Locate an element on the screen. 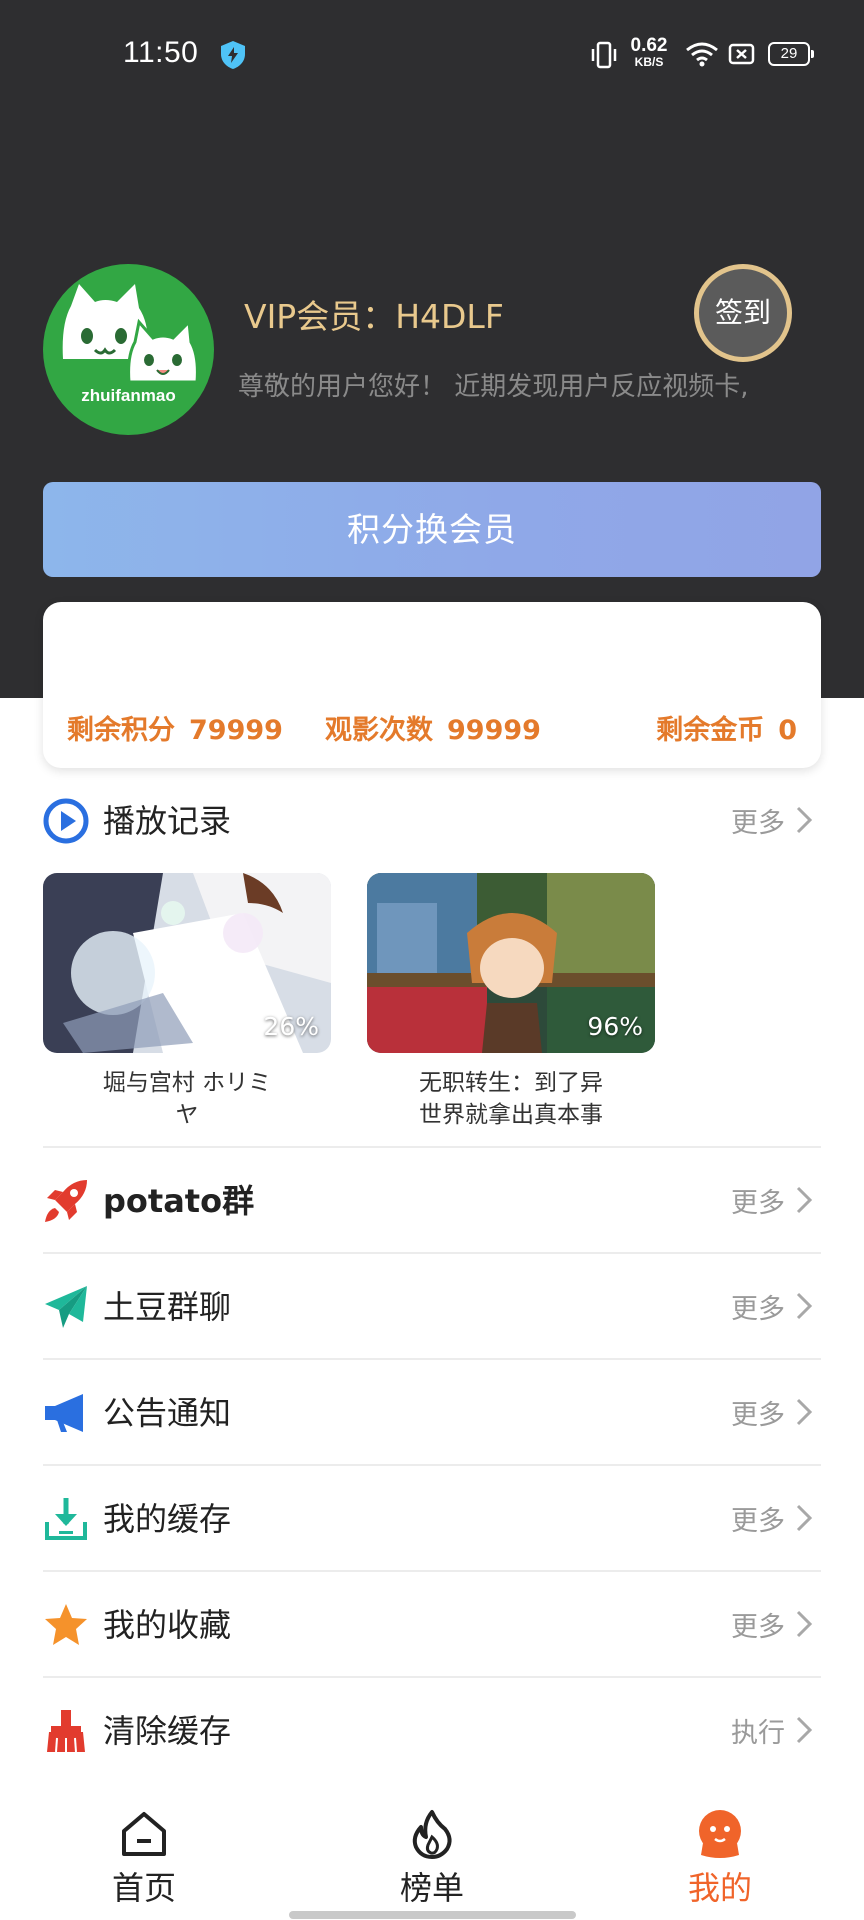 Image resolution: width=864 pixels, height=1920 pixels. nav-tab-label: 我的 is located at coordinates (719, 1888).